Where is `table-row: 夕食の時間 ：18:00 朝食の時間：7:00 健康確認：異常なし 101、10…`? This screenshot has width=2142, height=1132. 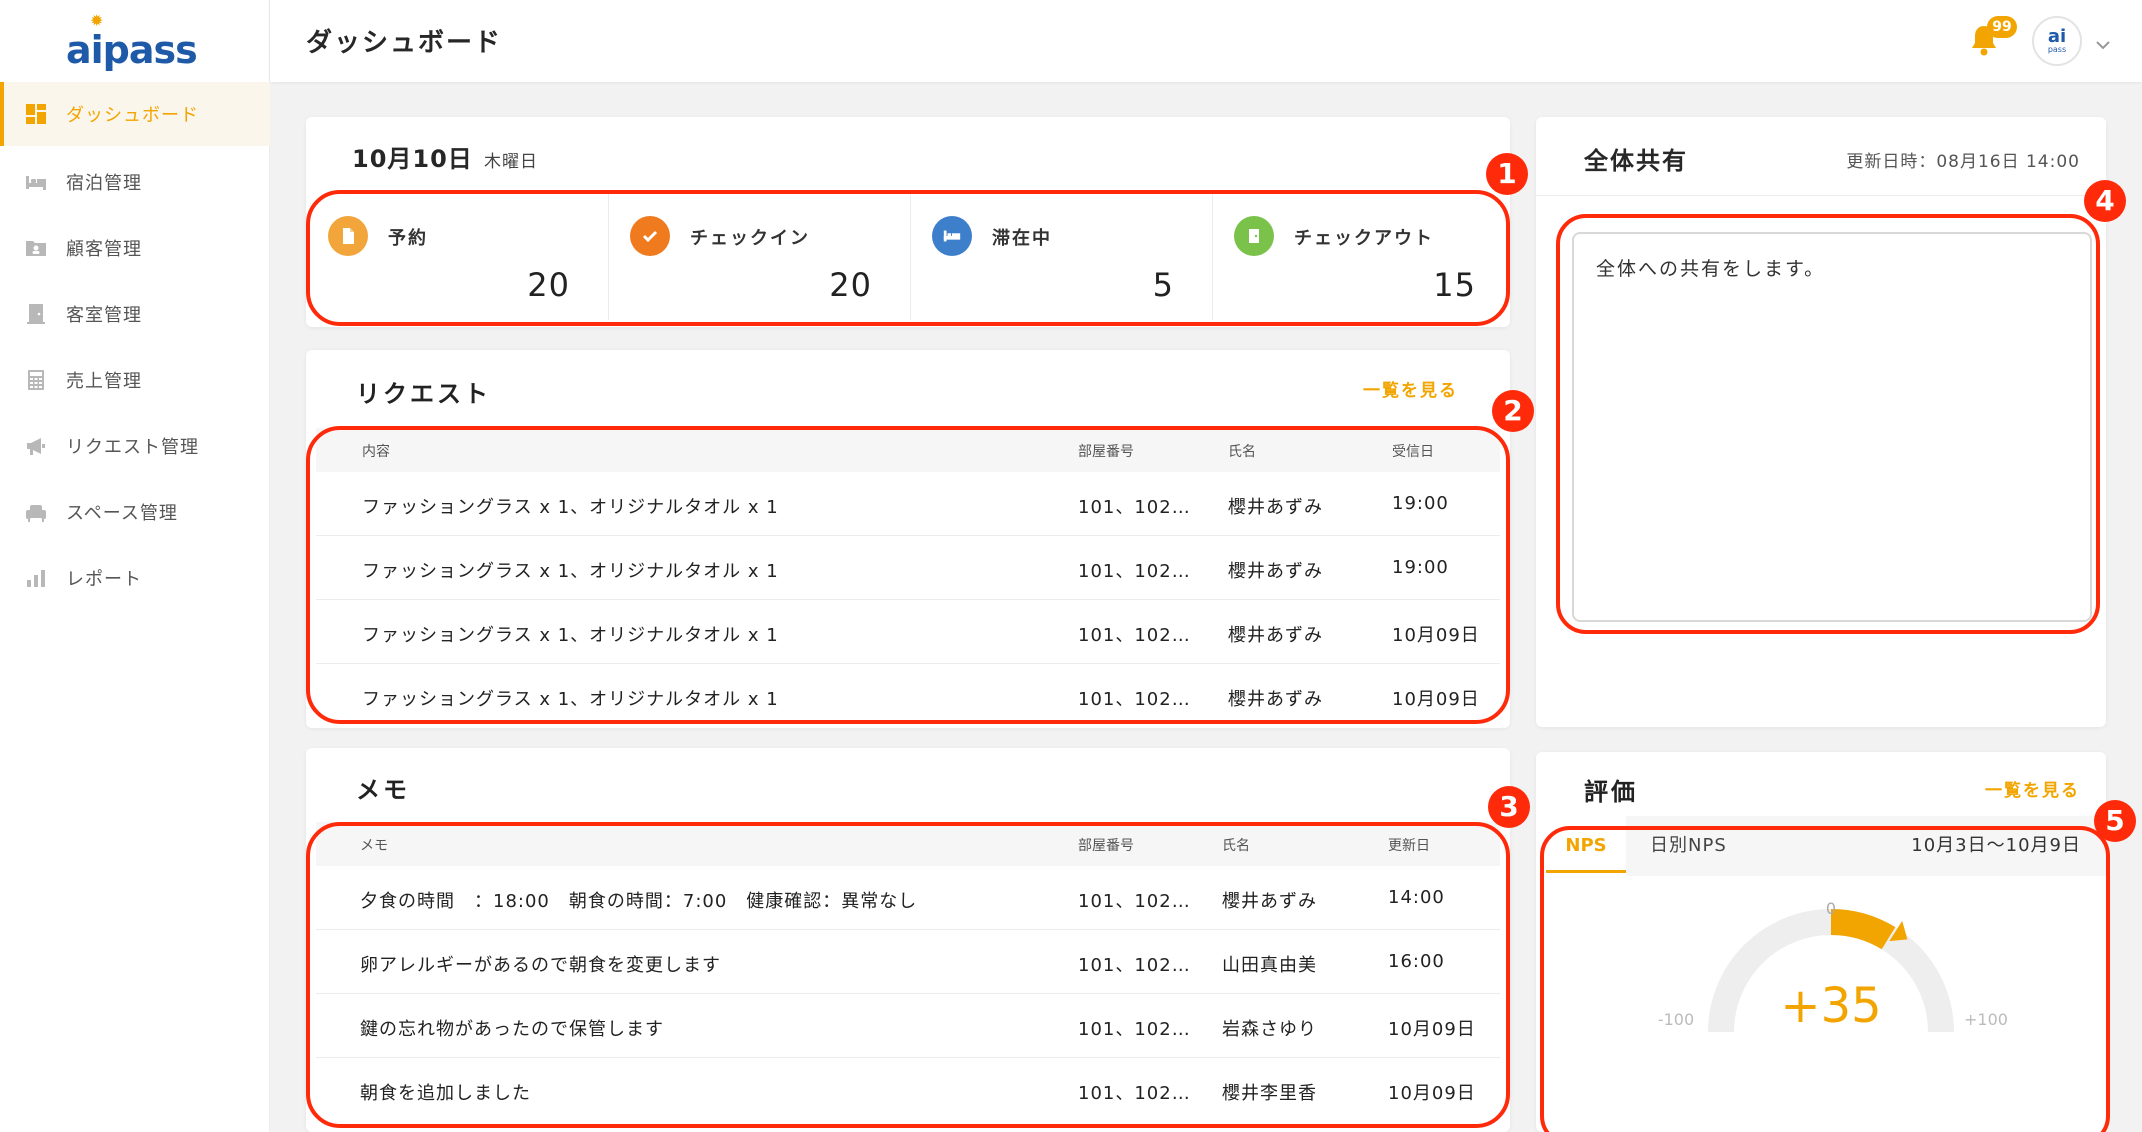 table-row: 夕食の時間 ：18:00 朝食の時間：7:00 健康確認：異常なし 101、10… is located at coordinates (908, 898).